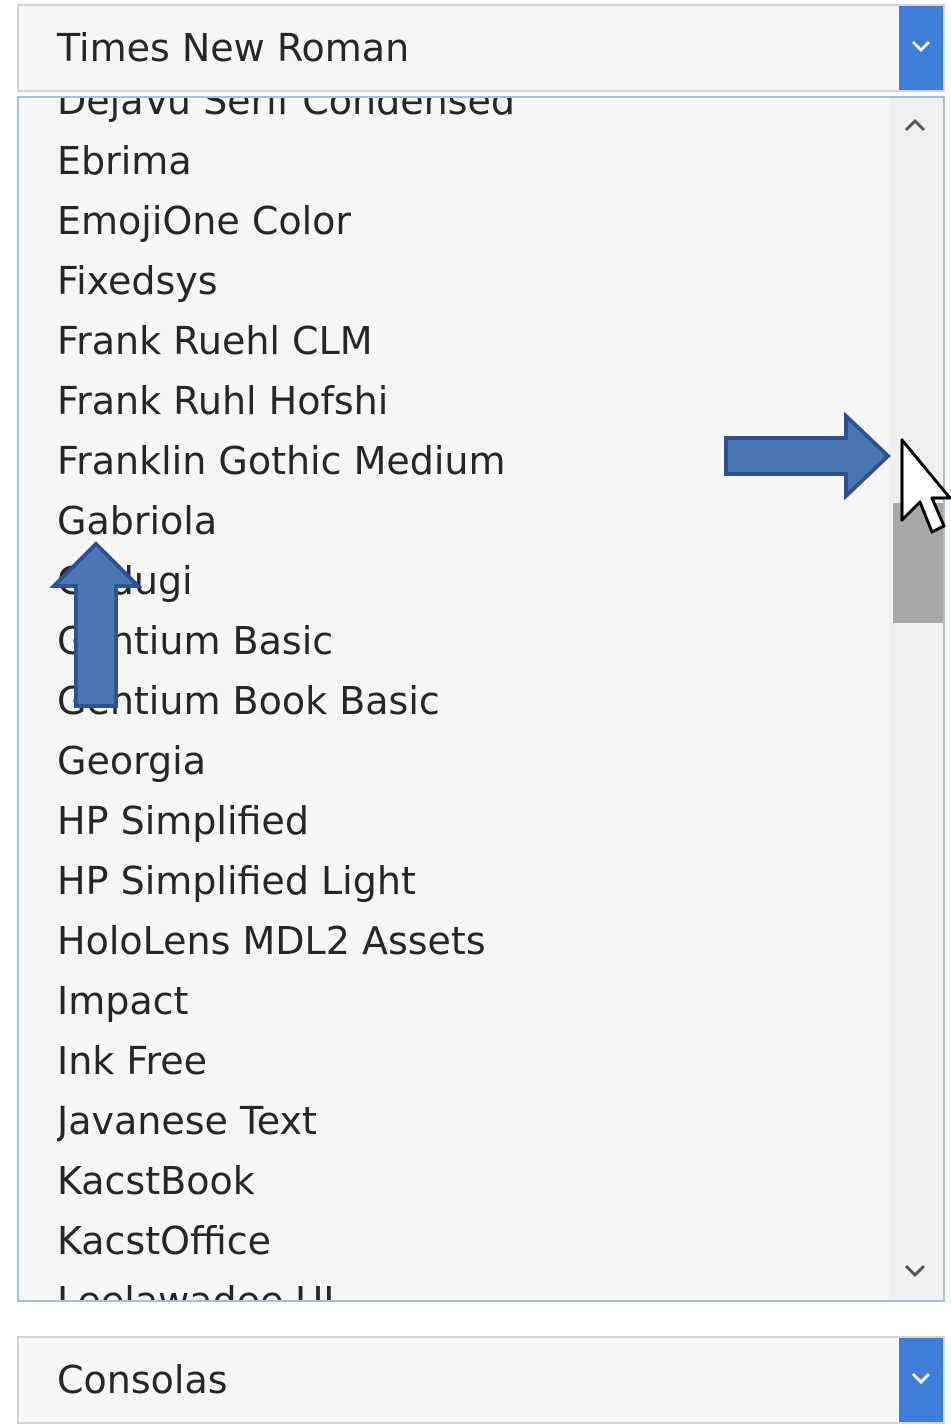  What do you see at coordinates (142, 1380) in the screenshot?
I see `secondary-font-select-value: Consolas` at bounding box center [142, 1380].